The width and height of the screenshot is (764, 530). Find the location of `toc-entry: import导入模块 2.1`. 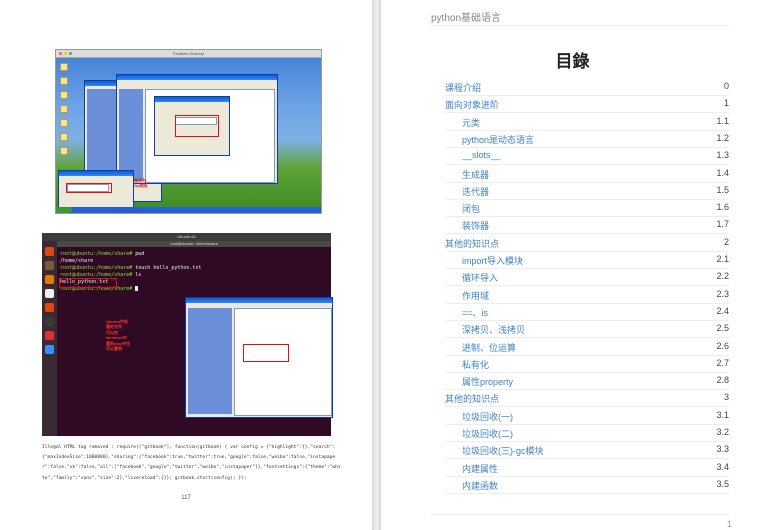

toc-entry: import导入模块 2.1 is located at coordinates (587, 260).